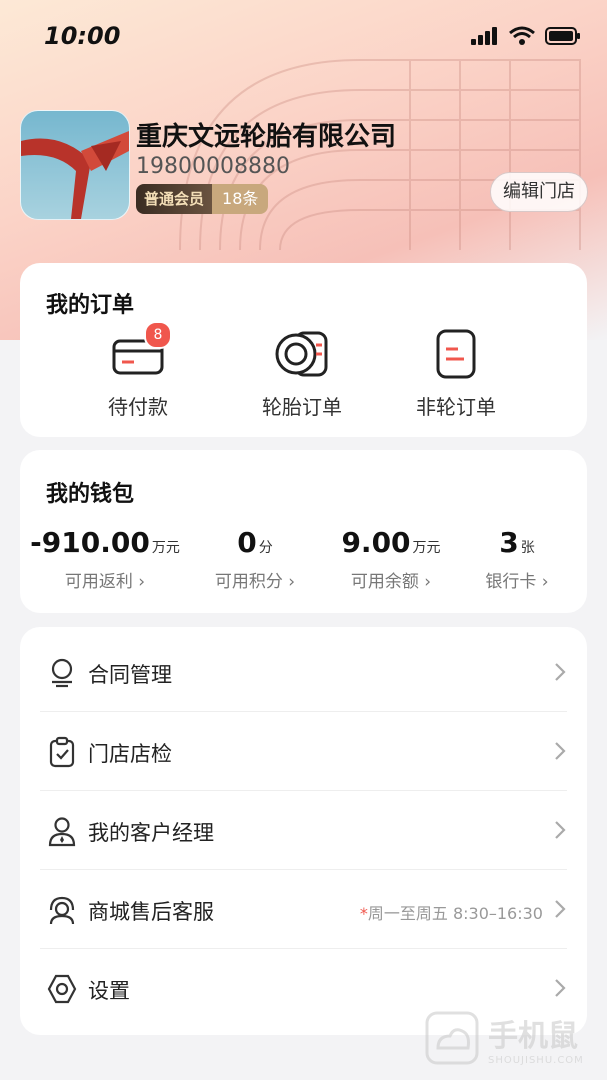 The image size is (607, 1080). What do you see at coordinates (533, 1036) in the screenshot?
I see `watermark-text: 手机鼠` at bounding box center [533, 1036].